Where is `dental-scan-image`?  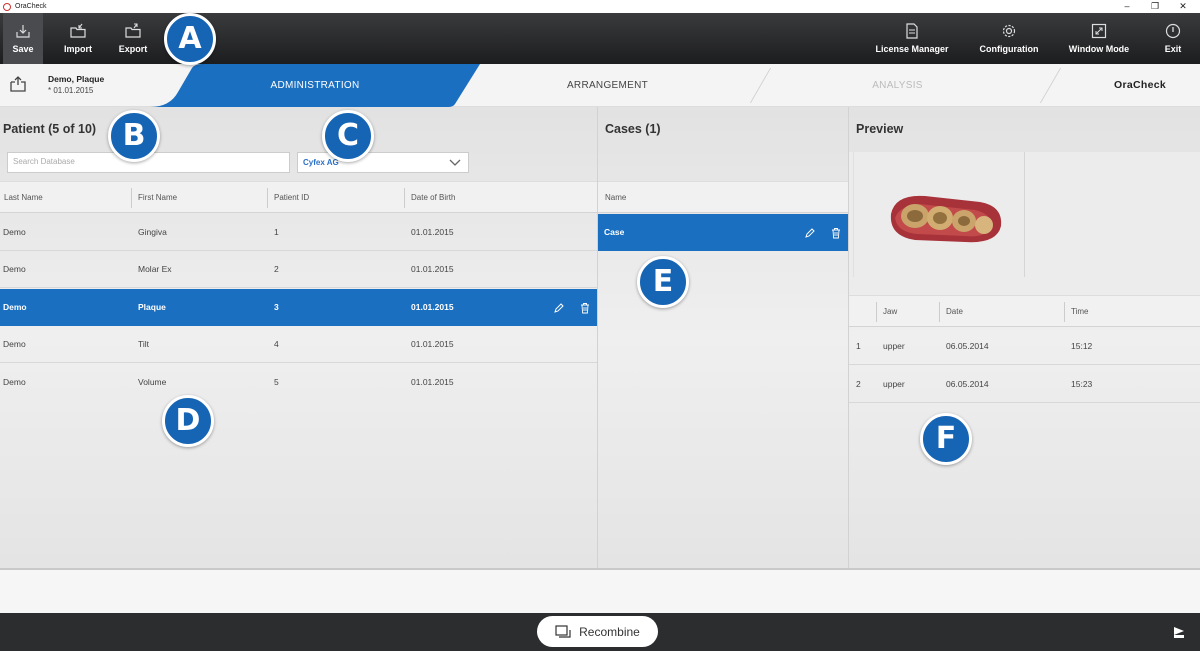 dental-scan-image is located at coordinates (946, 219).